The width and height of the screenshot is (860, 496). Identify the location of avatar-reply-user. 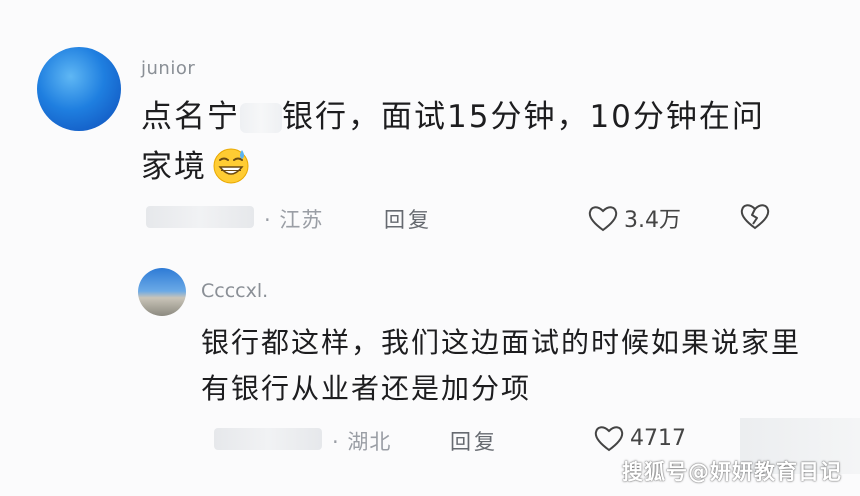
(162, 292).